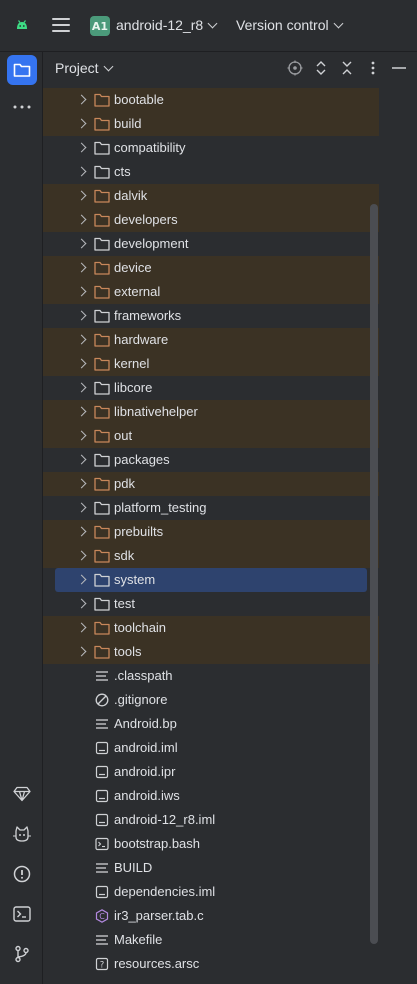 The width and height of the screenshot is (417, 984). Describe the element at coordinates (146, 219) in the screenshot. I see `tree-item-label: developers` at that location.